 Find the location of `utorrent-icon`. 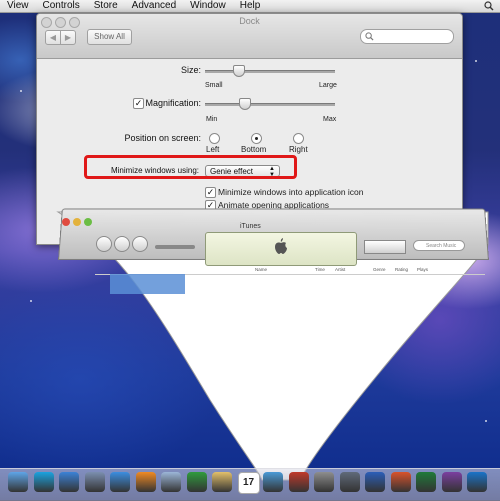

utorrent-icon is located at coordinates (196, 482).